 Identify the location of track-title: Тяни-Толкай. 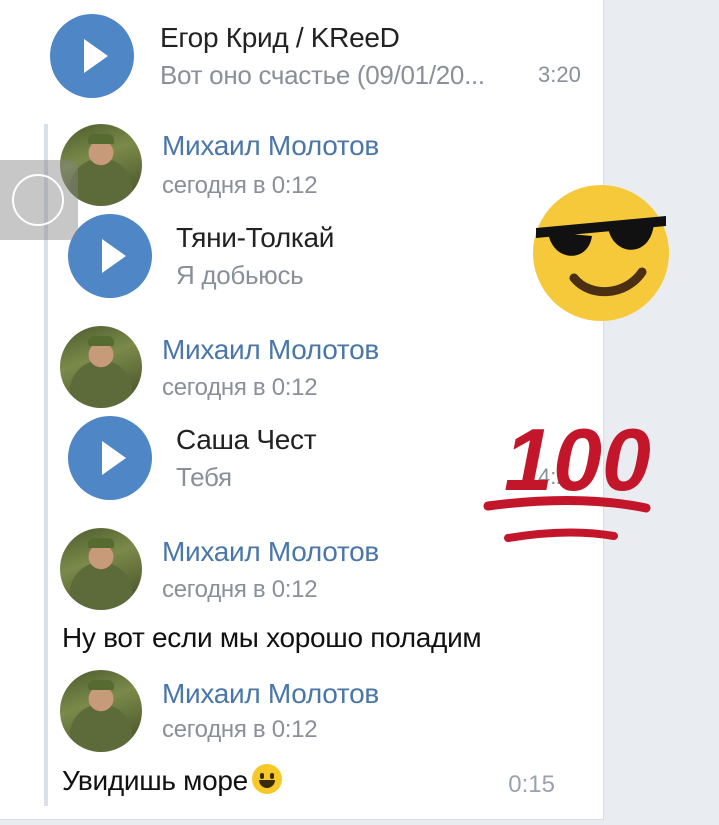
(255, 237).